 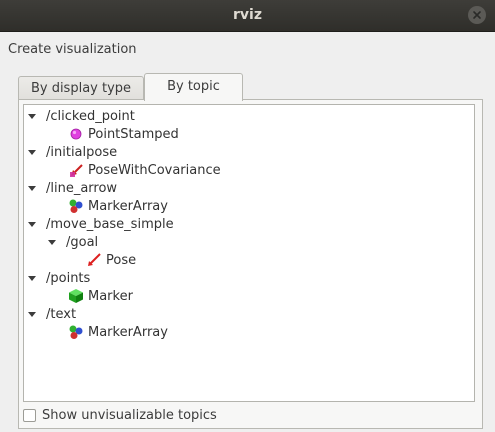 I want to click on tree-item-marker: Marker, so click(x=100, y=296).